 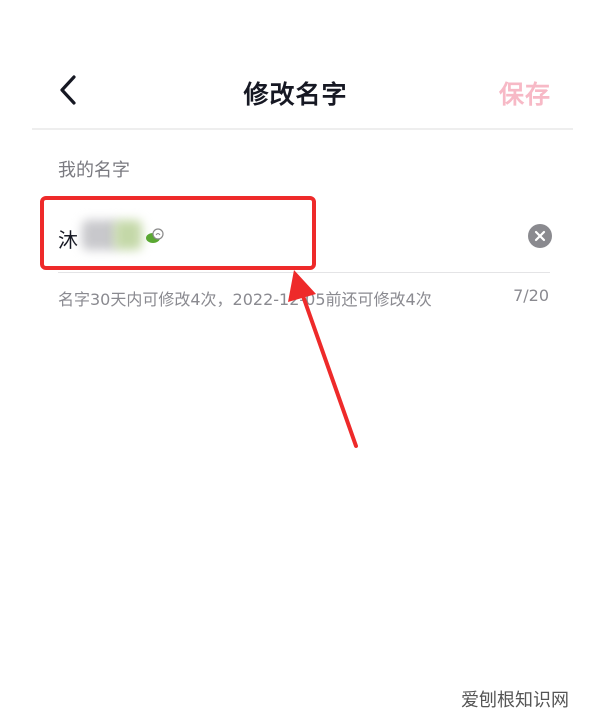 What do you see at coordinates (178, 233) in the screenshot?
I see `annotation-highlight-box` at bounding box center [178, 233].